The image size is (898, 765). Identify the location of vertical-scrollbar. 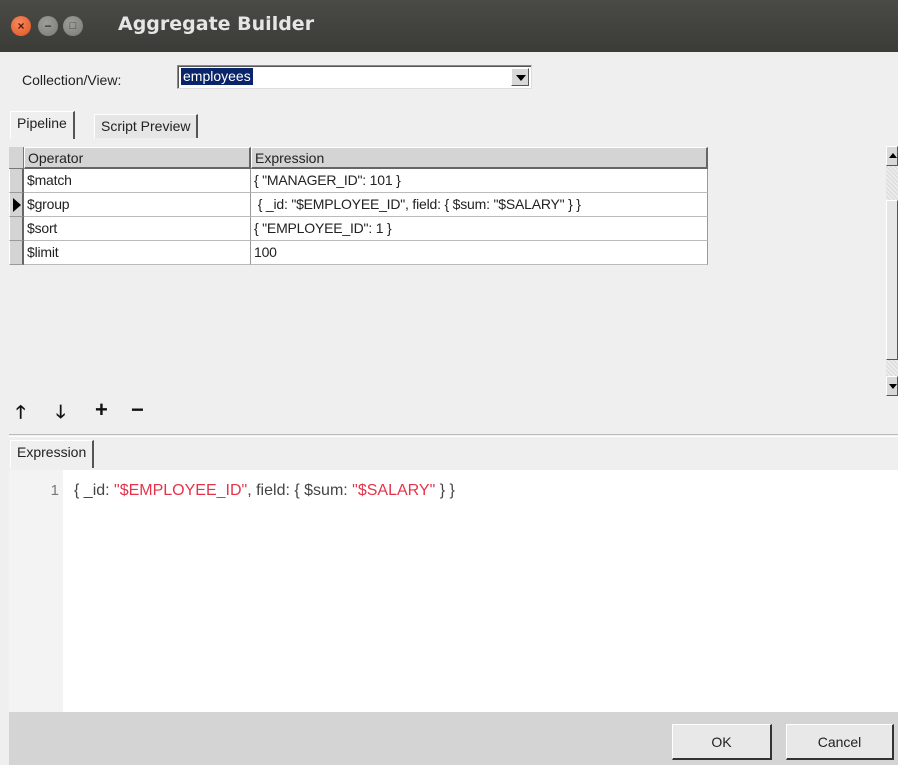
(892, 271).